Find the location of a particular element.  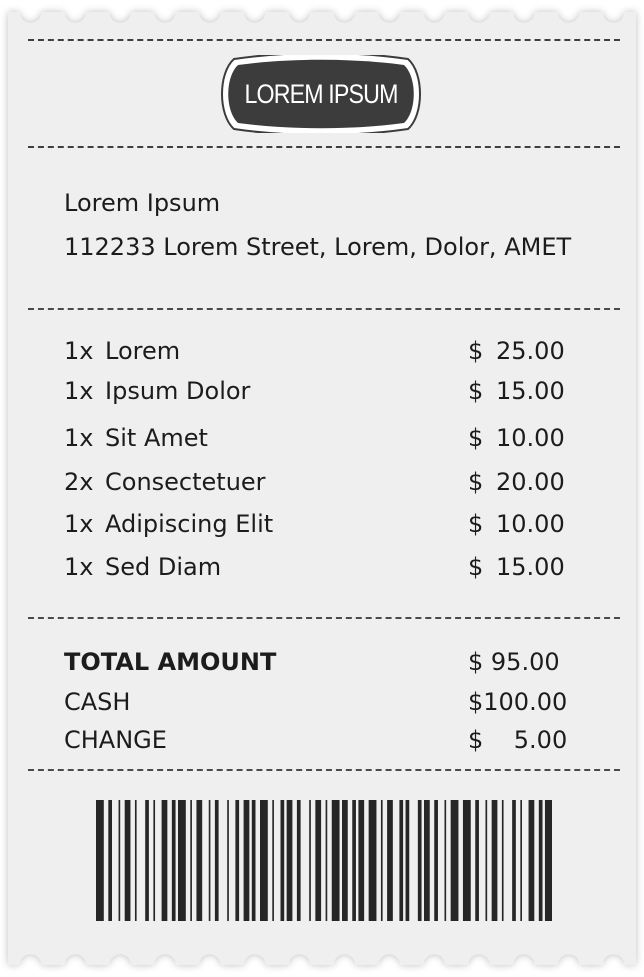

cash-label: CASH is located at coordinates (97, 702).